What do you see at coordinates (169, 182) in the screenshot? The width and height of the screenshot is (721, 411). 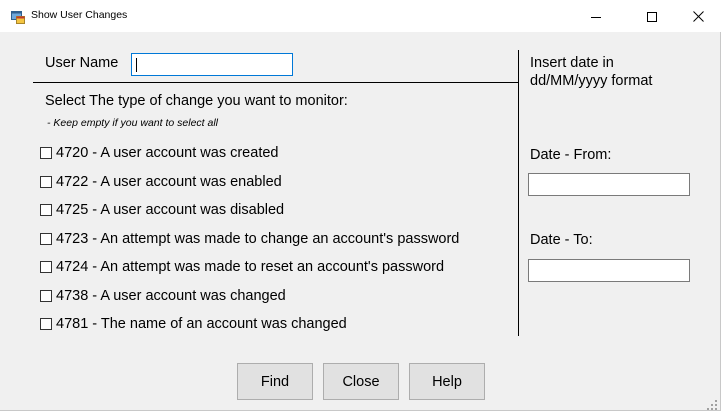 I see `checkbox-label: 4722 - A user account was enabled` at bounding box center [169, 182].